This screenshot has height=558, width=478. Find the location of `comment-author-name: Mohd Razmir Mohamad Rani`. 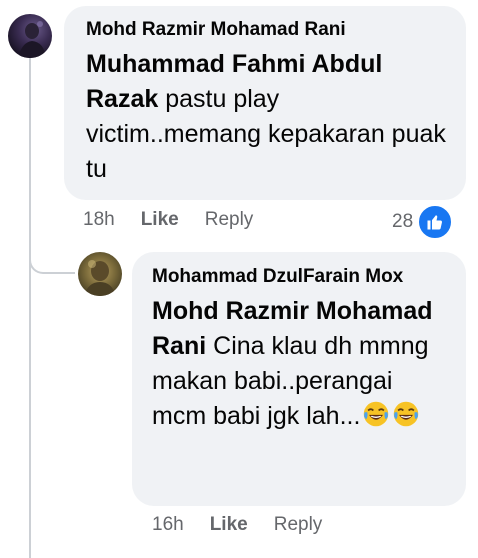

comment-author-name: Mohd Razmir Mohamad Rani is located at coordinates (267, 30).